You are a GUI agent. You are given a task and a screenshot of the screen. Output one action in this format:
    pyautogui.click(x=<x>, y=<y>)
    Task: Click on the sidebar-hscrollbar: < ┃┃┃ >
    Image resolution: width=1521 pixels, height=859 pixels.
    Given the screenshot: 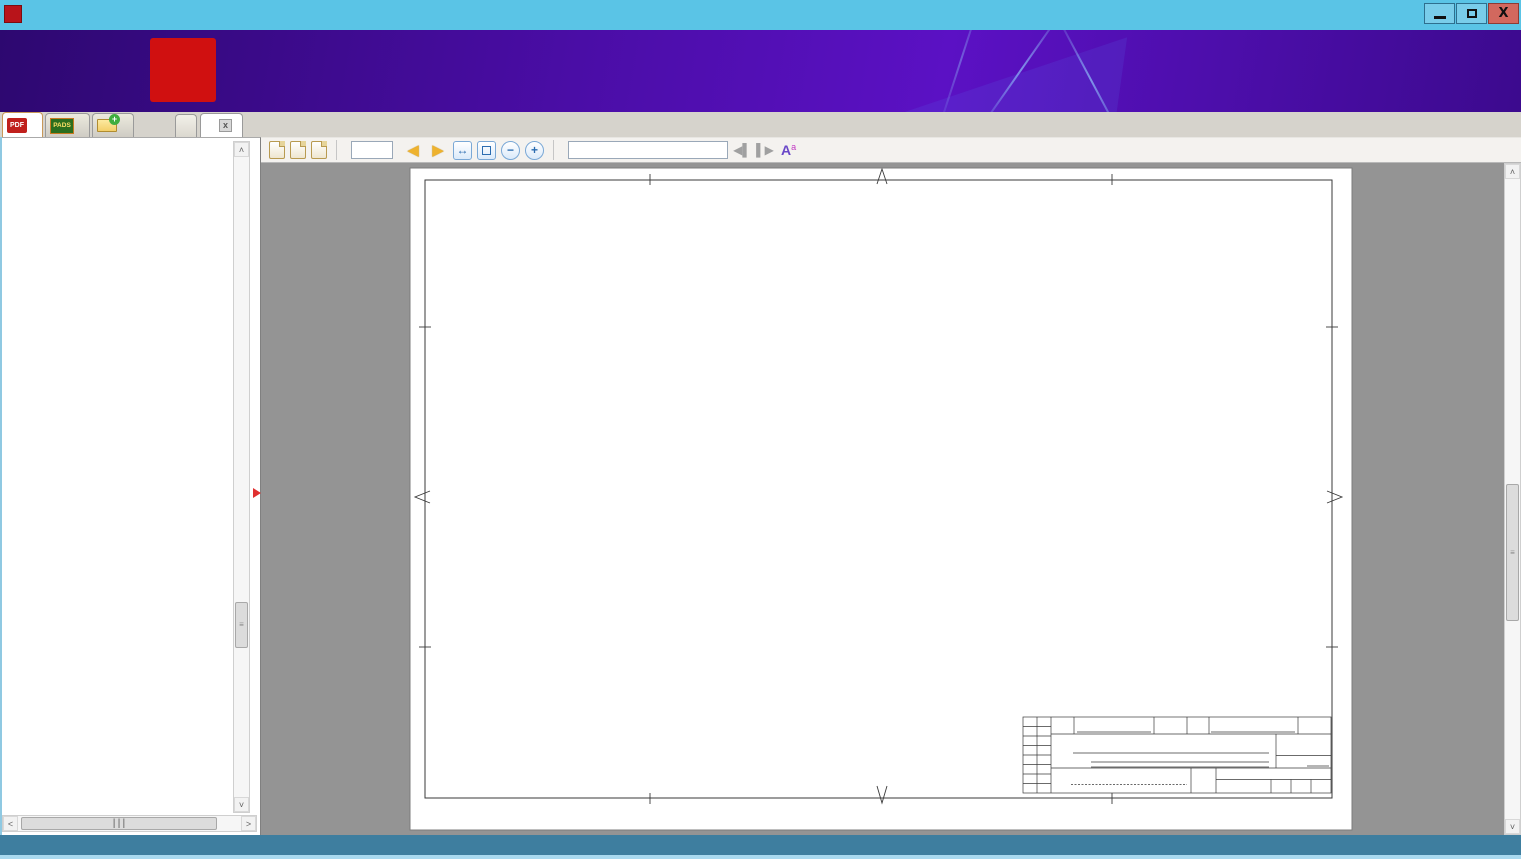 What is the action you would take?
    pyautogui.click(x=129, y=823)
    